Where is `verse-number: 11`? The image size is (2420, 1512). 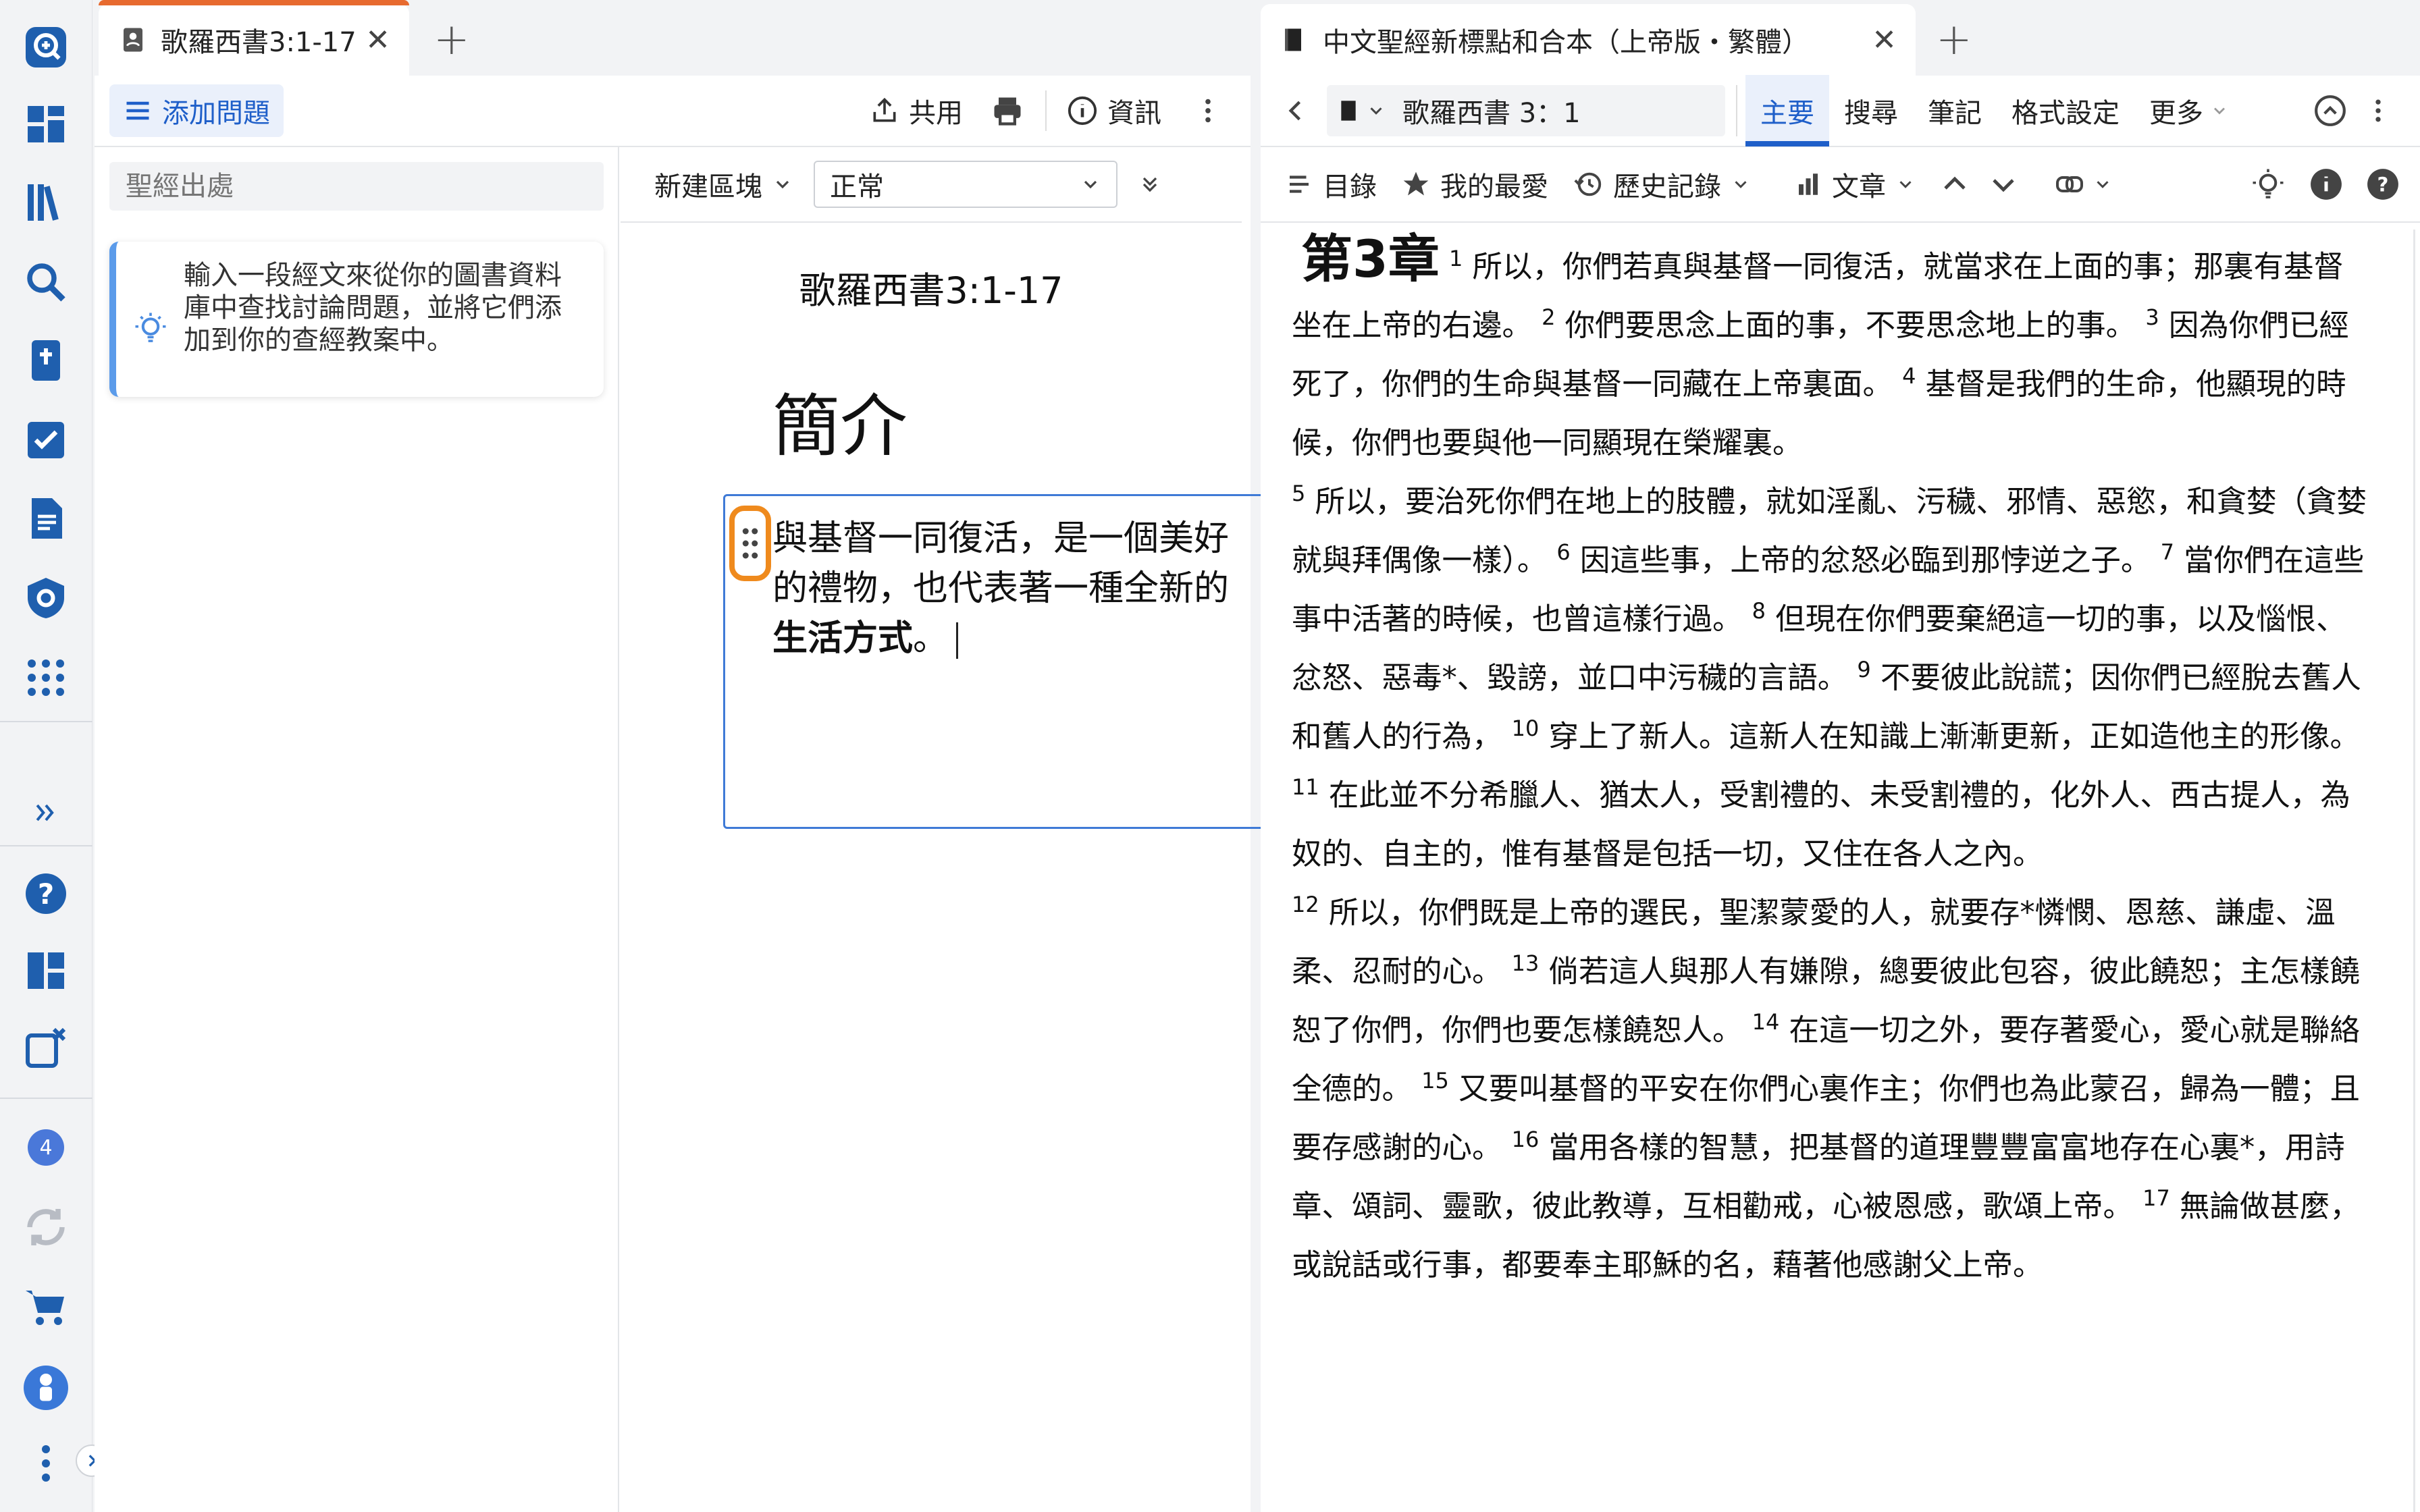 verse-number: 11 is located at coordinates (1305, 787).